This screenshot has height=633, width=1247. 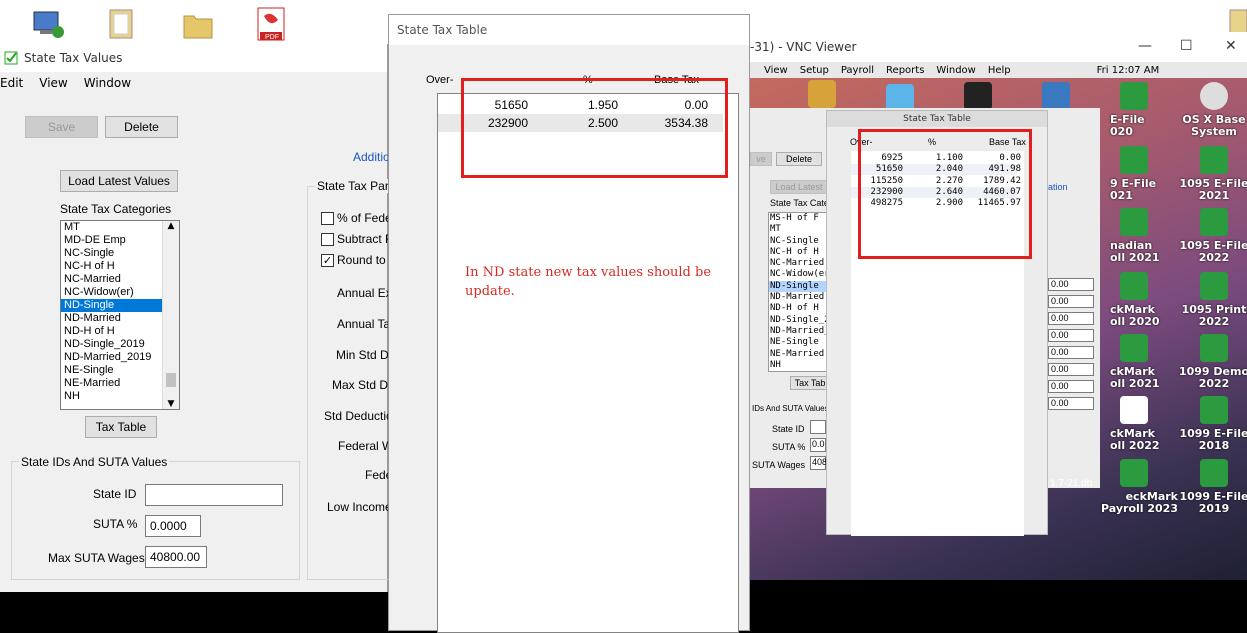 I want to click on max-suta-wages-label: Max SUTA Wages, so click(x=96, y=558).